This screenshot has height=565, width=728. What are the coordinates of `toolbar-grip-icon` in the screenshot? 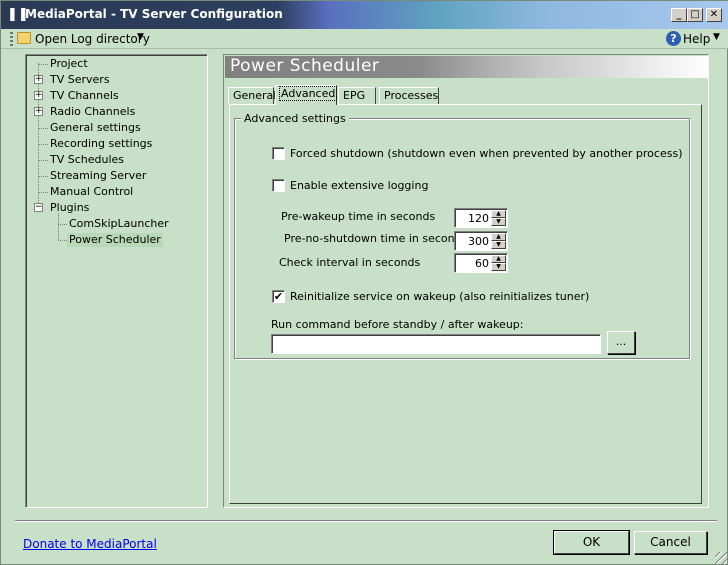 It's located at (11, 39).